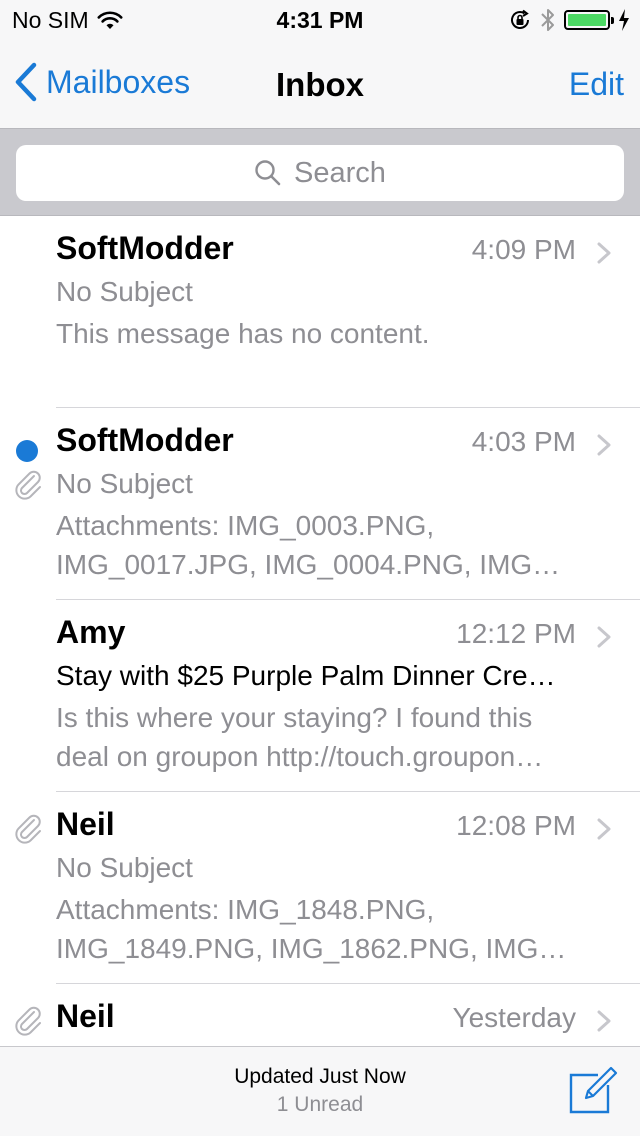 The height and width of the screenshot is (1136, 640). I want to click on mailbox-status: Updated Just Now 1 Unread, so click(320, 1091).